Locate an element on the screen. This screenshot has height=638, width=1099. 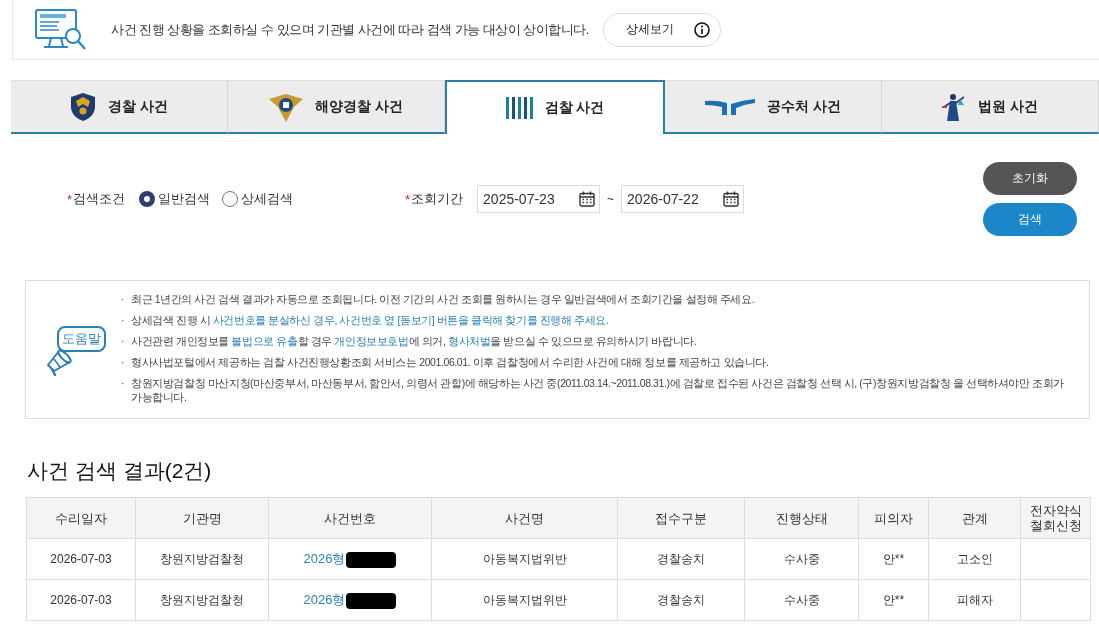
monitor-search-icon is located at coordinates (61, 29).